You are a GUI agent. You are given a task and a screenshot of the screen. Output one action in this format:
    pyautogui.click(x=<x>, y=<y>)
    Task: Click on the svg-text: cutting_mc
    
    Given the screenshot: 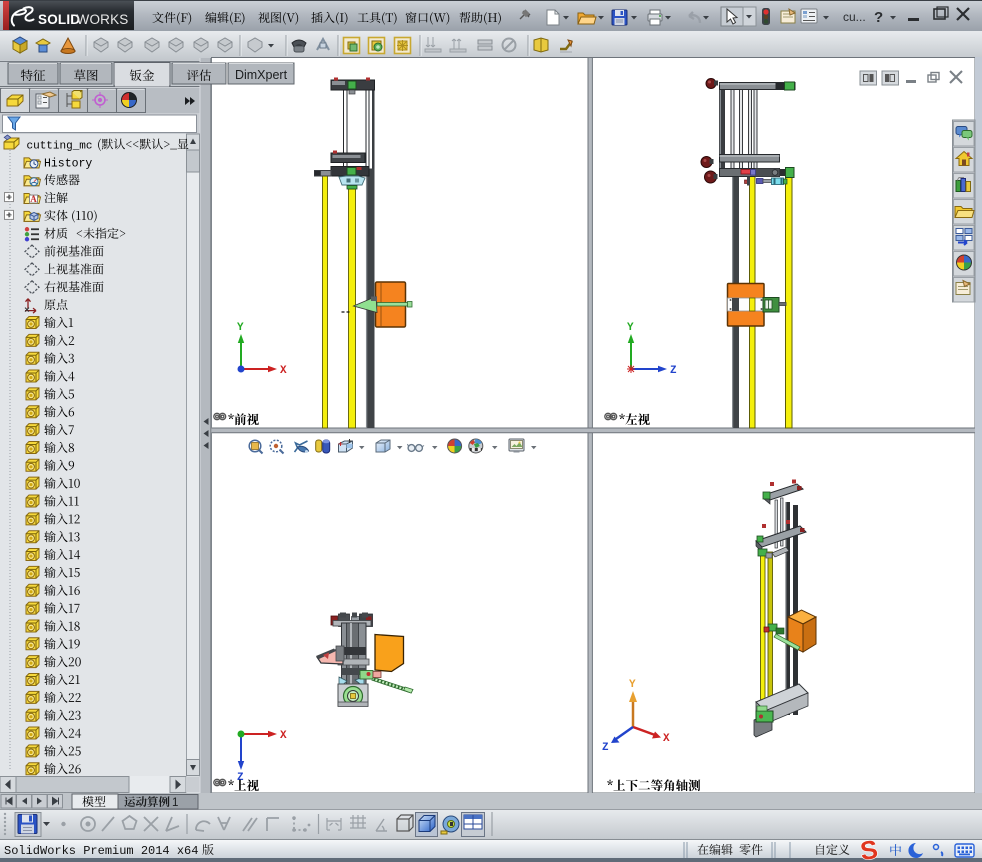 What is the action you would take?
    pyautogui.click(x=60, y=147)
    